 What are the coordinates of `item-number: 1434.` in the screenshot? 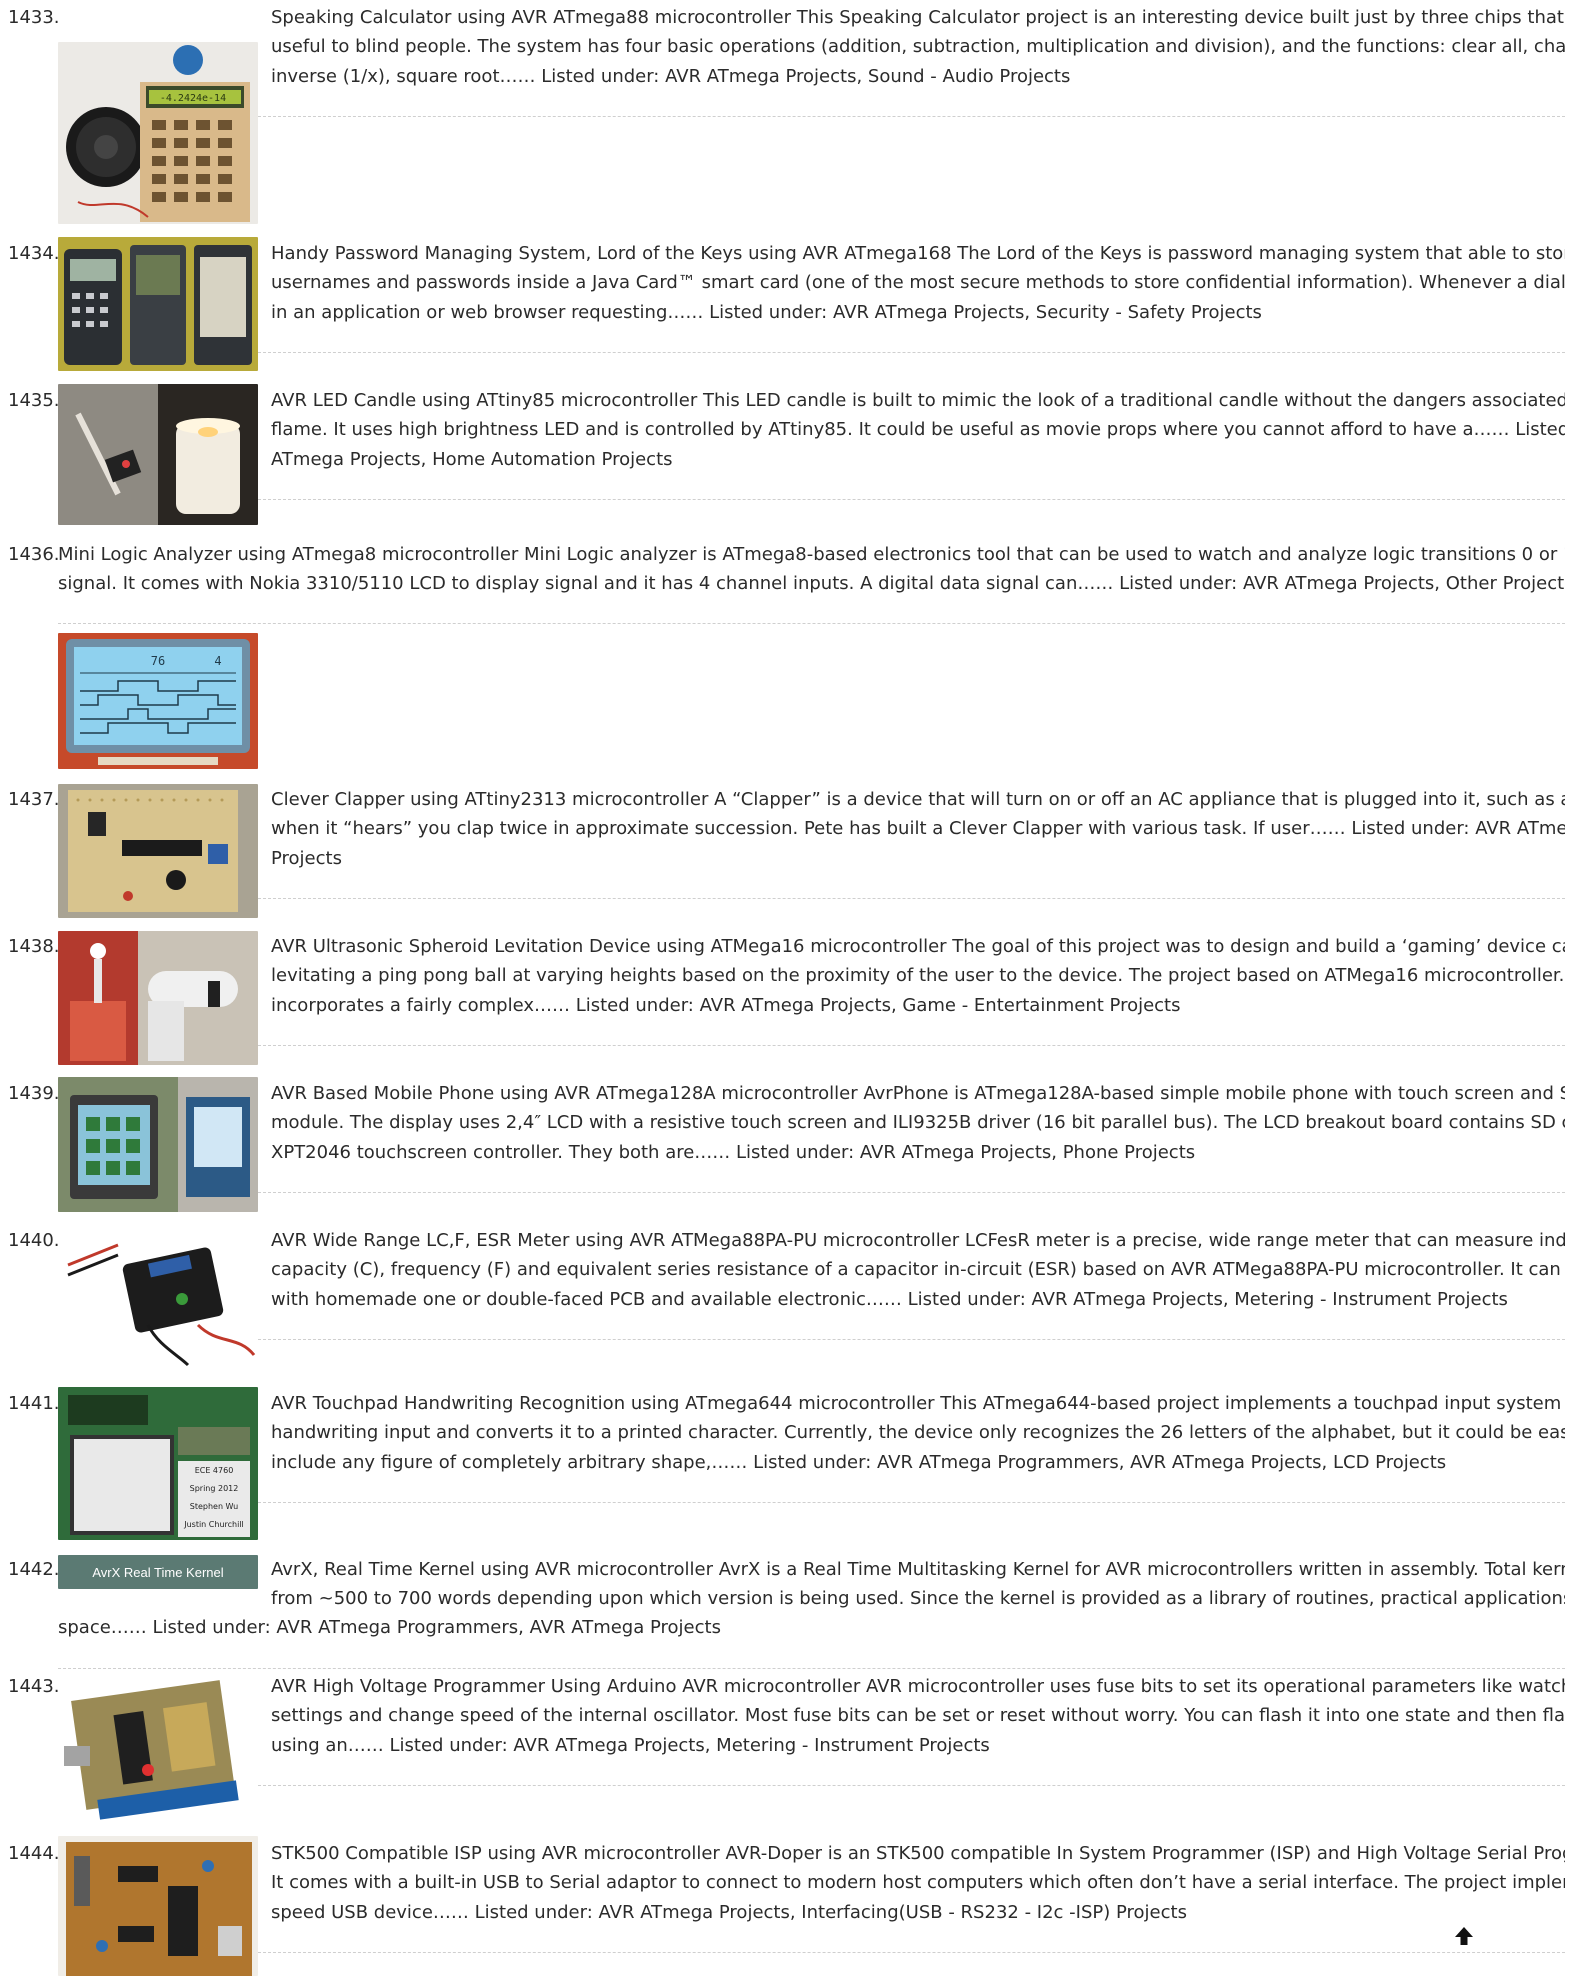 It's located at (34, 253).